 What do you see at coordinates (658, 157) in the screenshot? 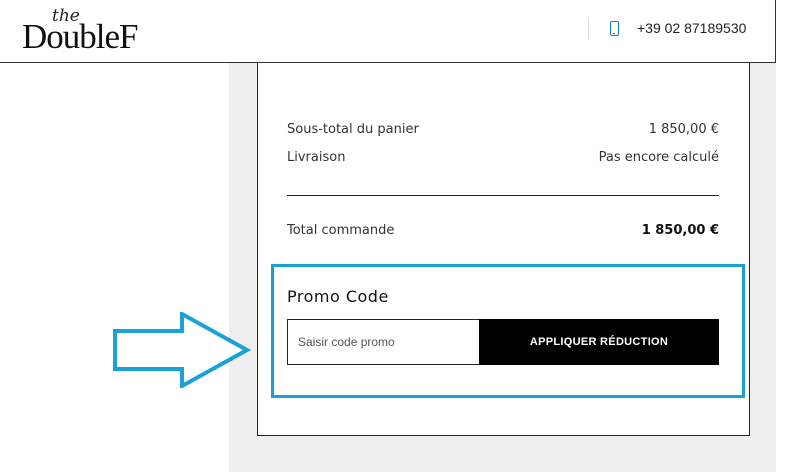
I see `shipping-value: Pas encore calculé` at bounding box center [658, 157].